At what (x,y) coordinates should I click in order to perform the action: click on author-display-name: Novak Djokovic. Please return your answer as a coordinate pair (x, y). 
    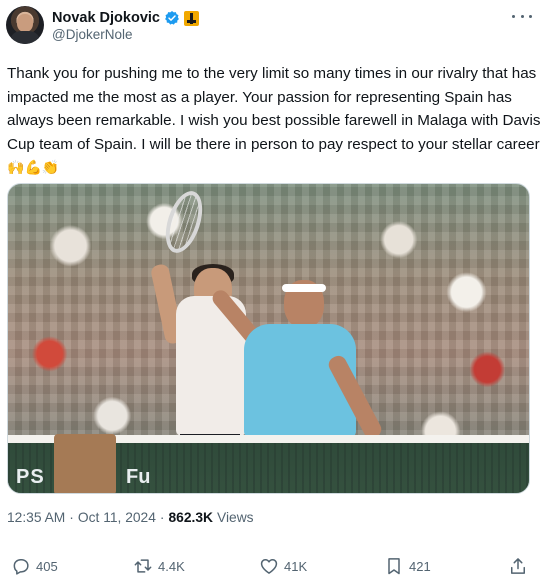
    Looking at the image, I should click on (106, 18).